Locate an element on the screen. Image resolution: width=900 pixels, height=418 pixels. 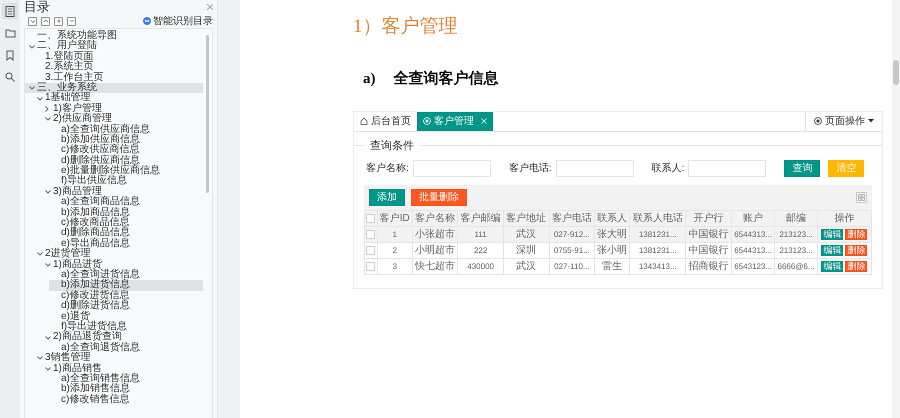
table-cell: 快七超市 is located at coordinates (435, 266).